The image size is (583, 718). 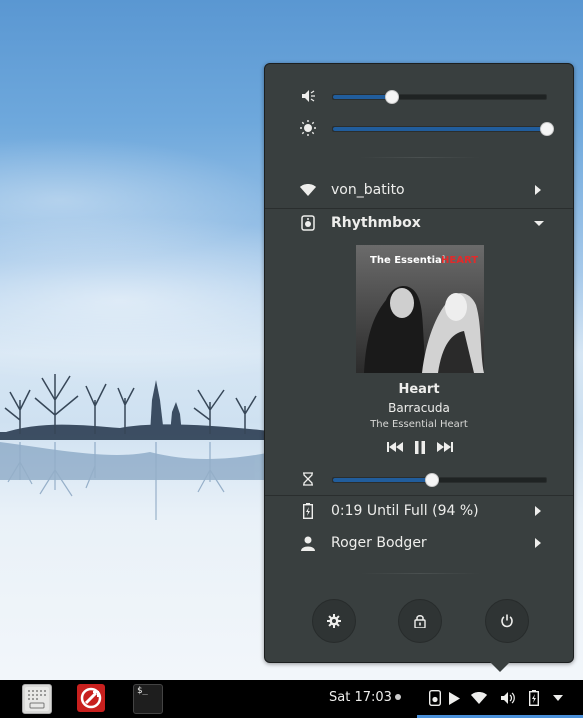 I want to click on settings-icon, so click(x=334, y=621).